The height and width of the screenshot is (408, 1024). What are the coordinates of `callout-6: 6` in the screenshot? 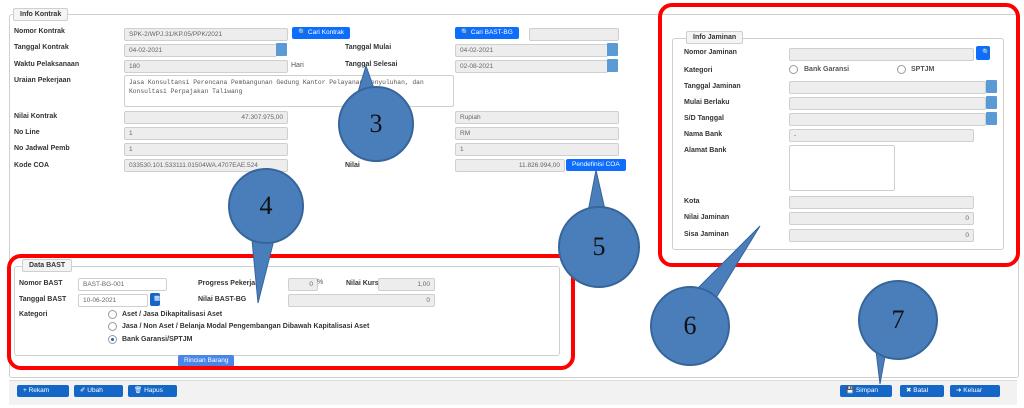 It's located at (690, 326).